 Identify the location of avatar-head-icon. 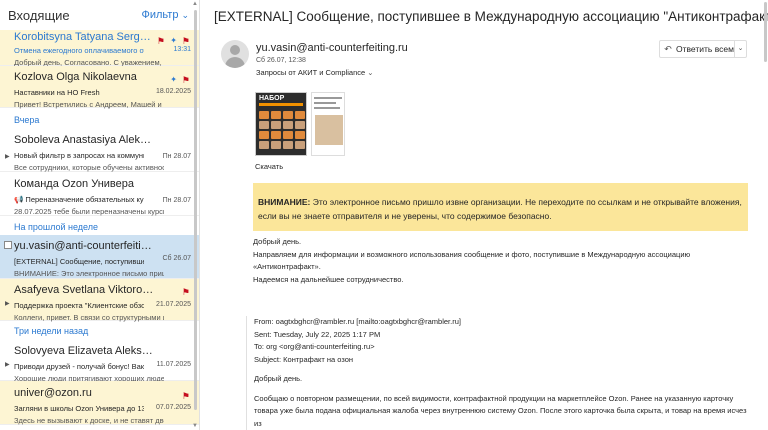
(235, 50).